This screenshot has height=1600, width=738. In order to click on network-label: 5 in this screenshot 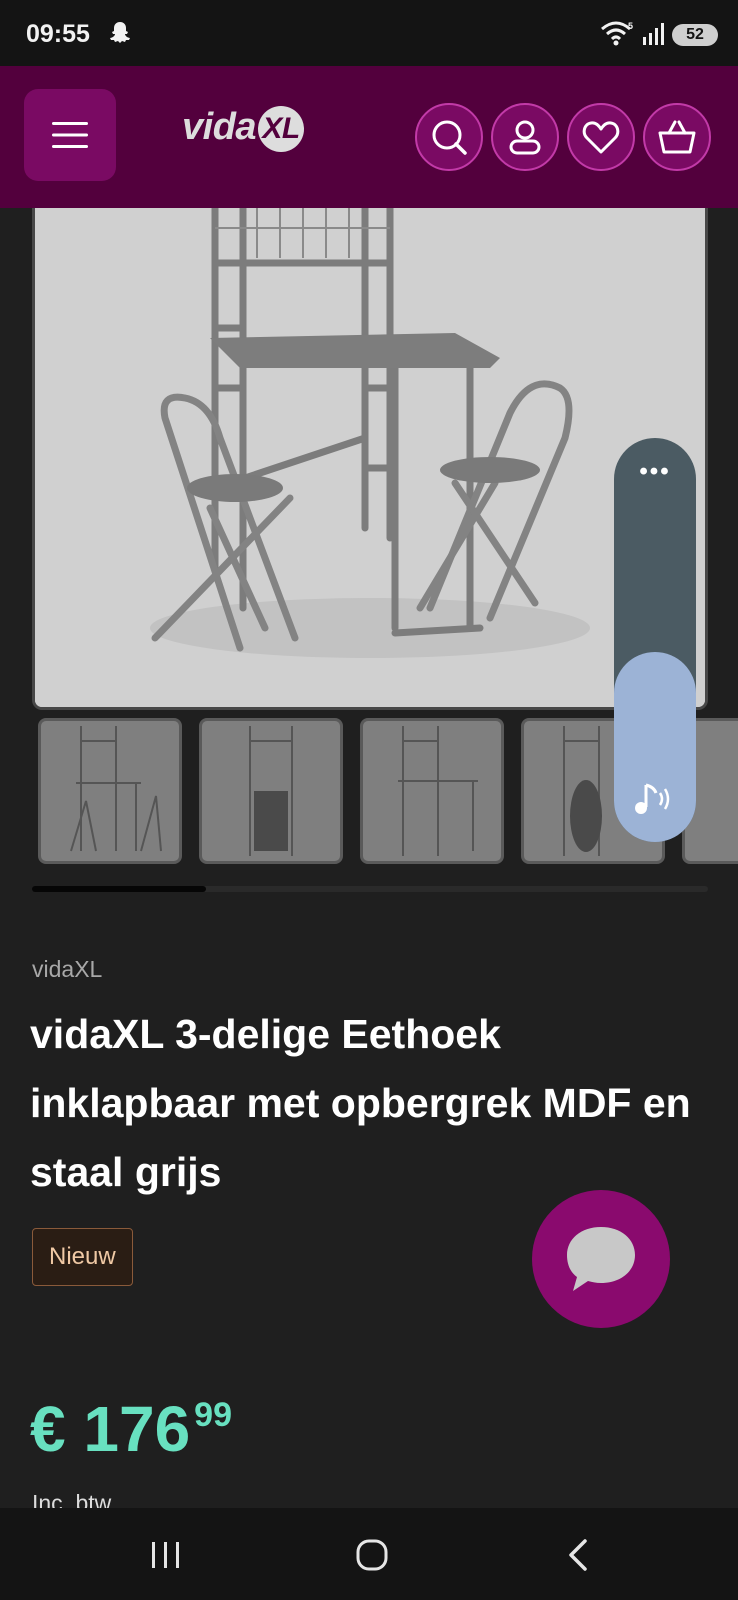, I will do `click(630, 26)`.